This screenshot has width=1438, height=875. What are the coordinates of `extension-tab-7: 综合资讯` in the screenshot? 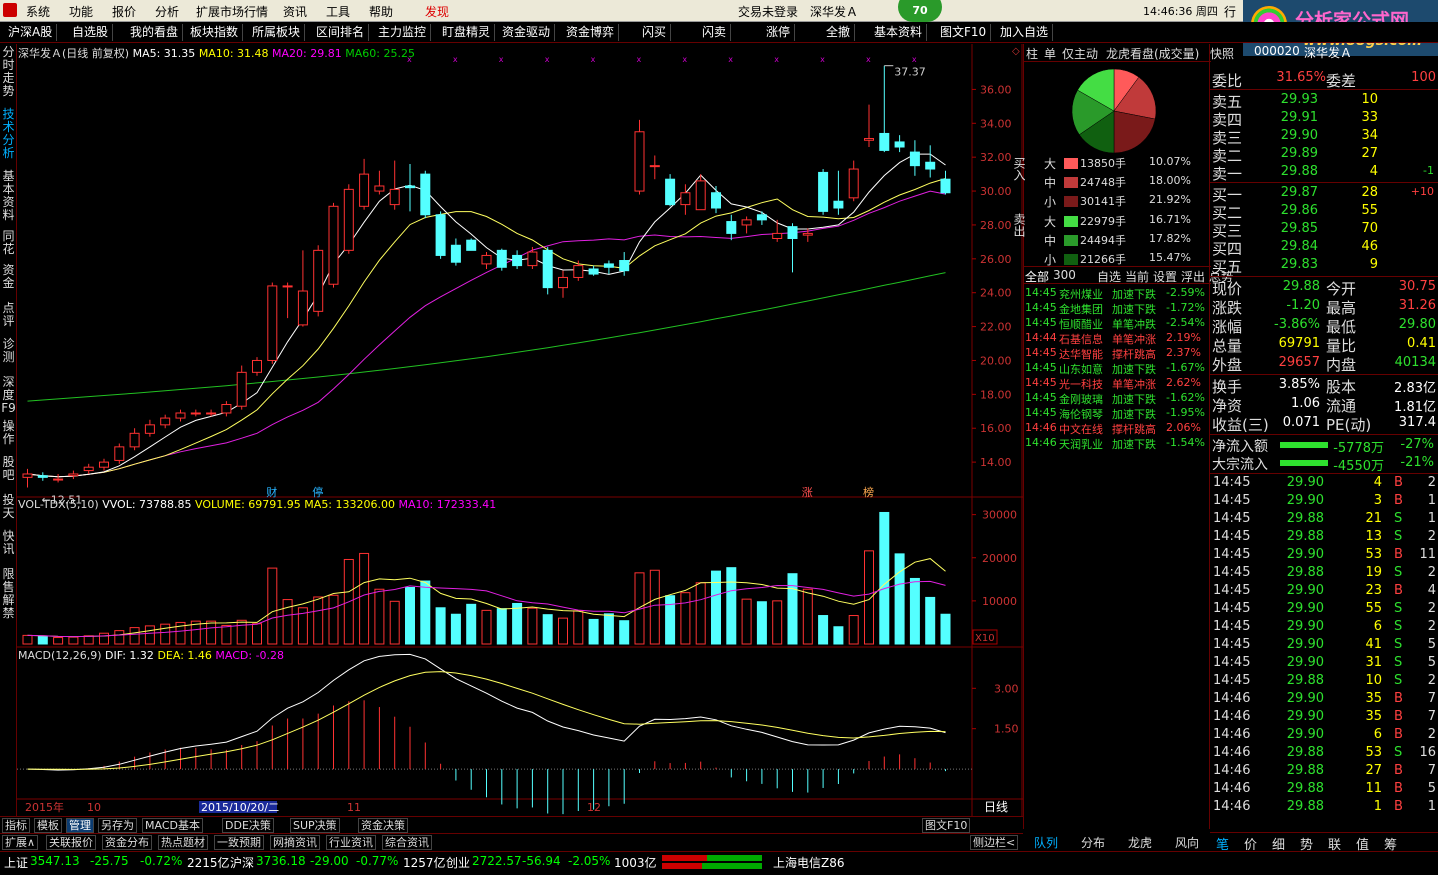 It's located at (407, 842).